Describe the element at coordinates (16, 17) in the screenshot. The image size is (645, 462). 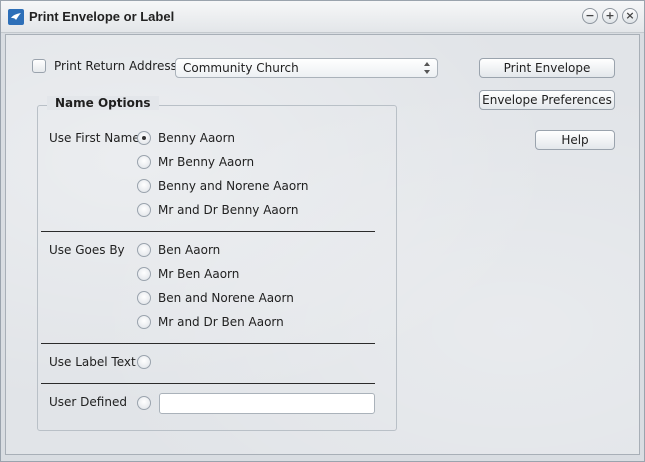
I see `dove-icon` at that location.